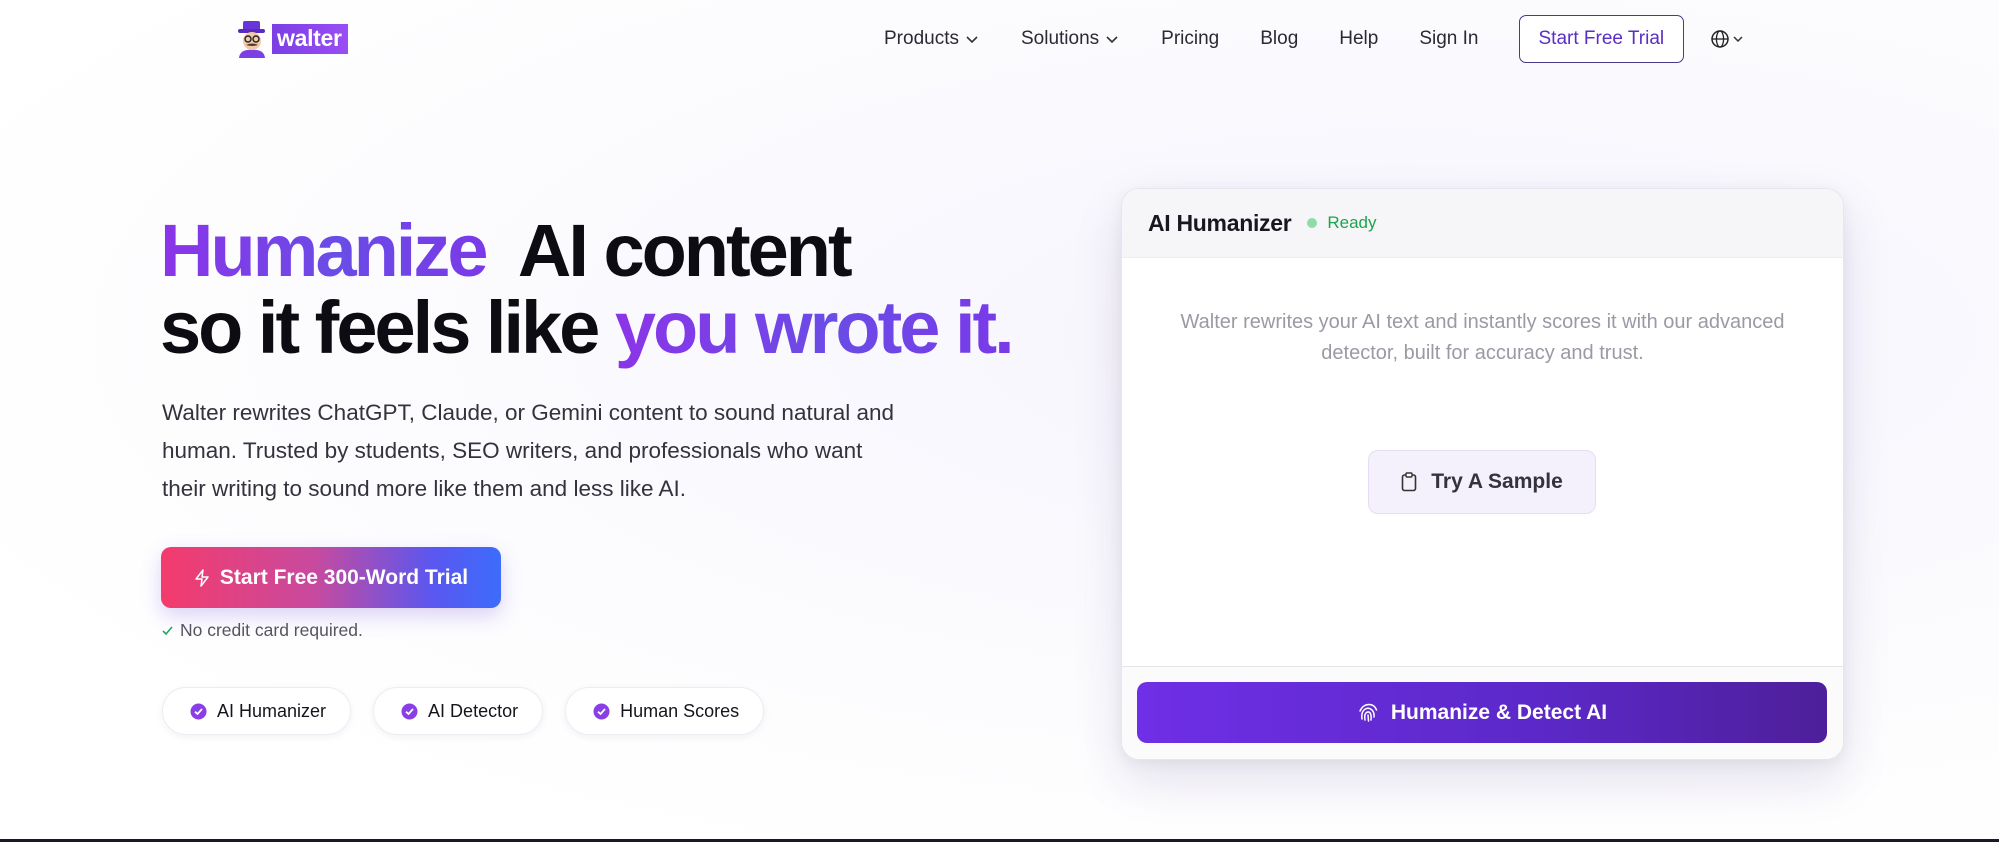 This screenshot has height=842, width=1999. Describe the element at coordinates (1060, 38) in the screenshot. I see `nav-item-label: Solutions` at that location.